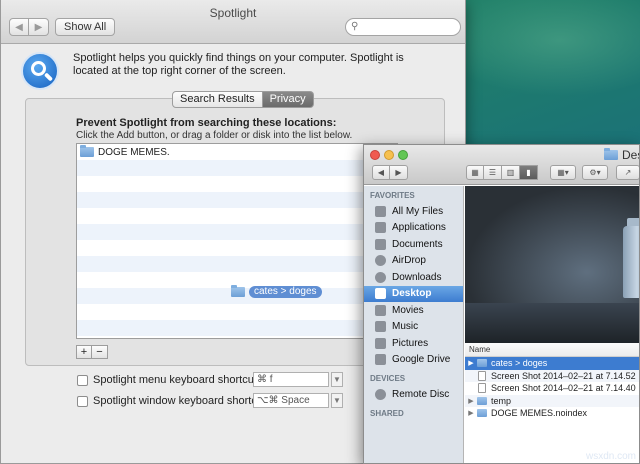 The height and width of the screenshot is (464, 640). I want to click on window-shortcut-dropdown: ▼, so click(337, 400).